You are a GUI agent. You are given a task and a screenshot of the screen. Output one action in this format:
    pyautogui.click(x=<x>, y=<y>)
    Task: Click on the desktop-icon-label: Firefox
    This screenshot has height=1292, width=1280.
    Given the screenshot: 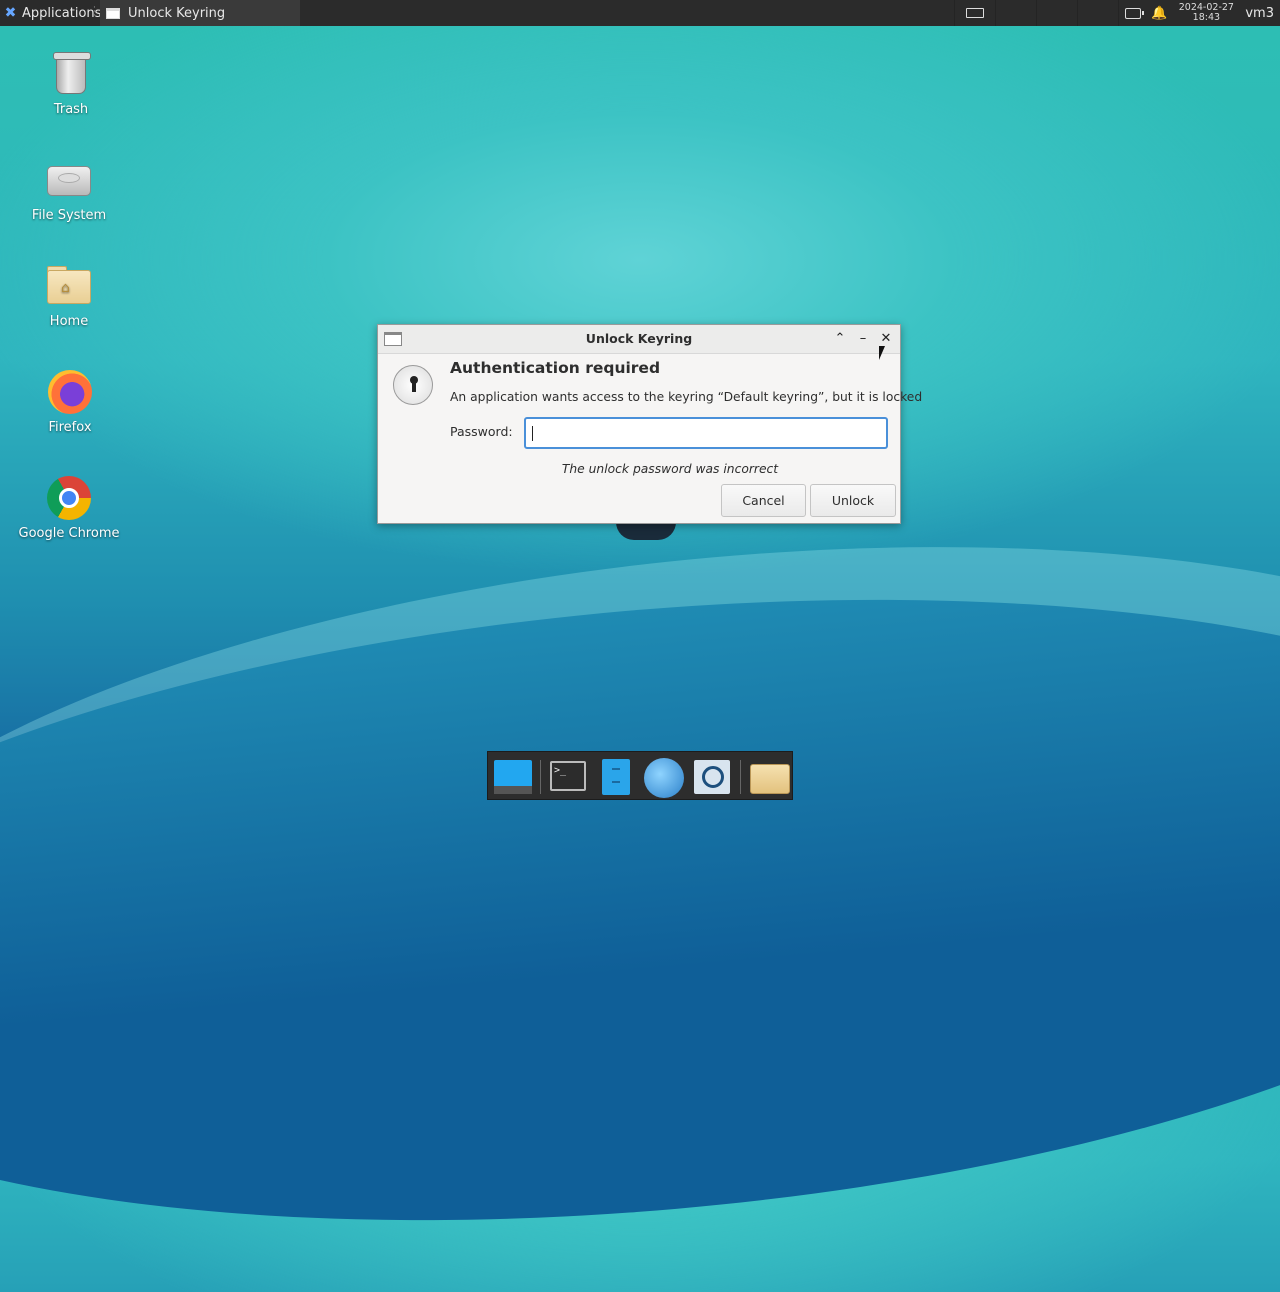 What is the action you would take?
    pyautogui.click(x=70, y=427)
    